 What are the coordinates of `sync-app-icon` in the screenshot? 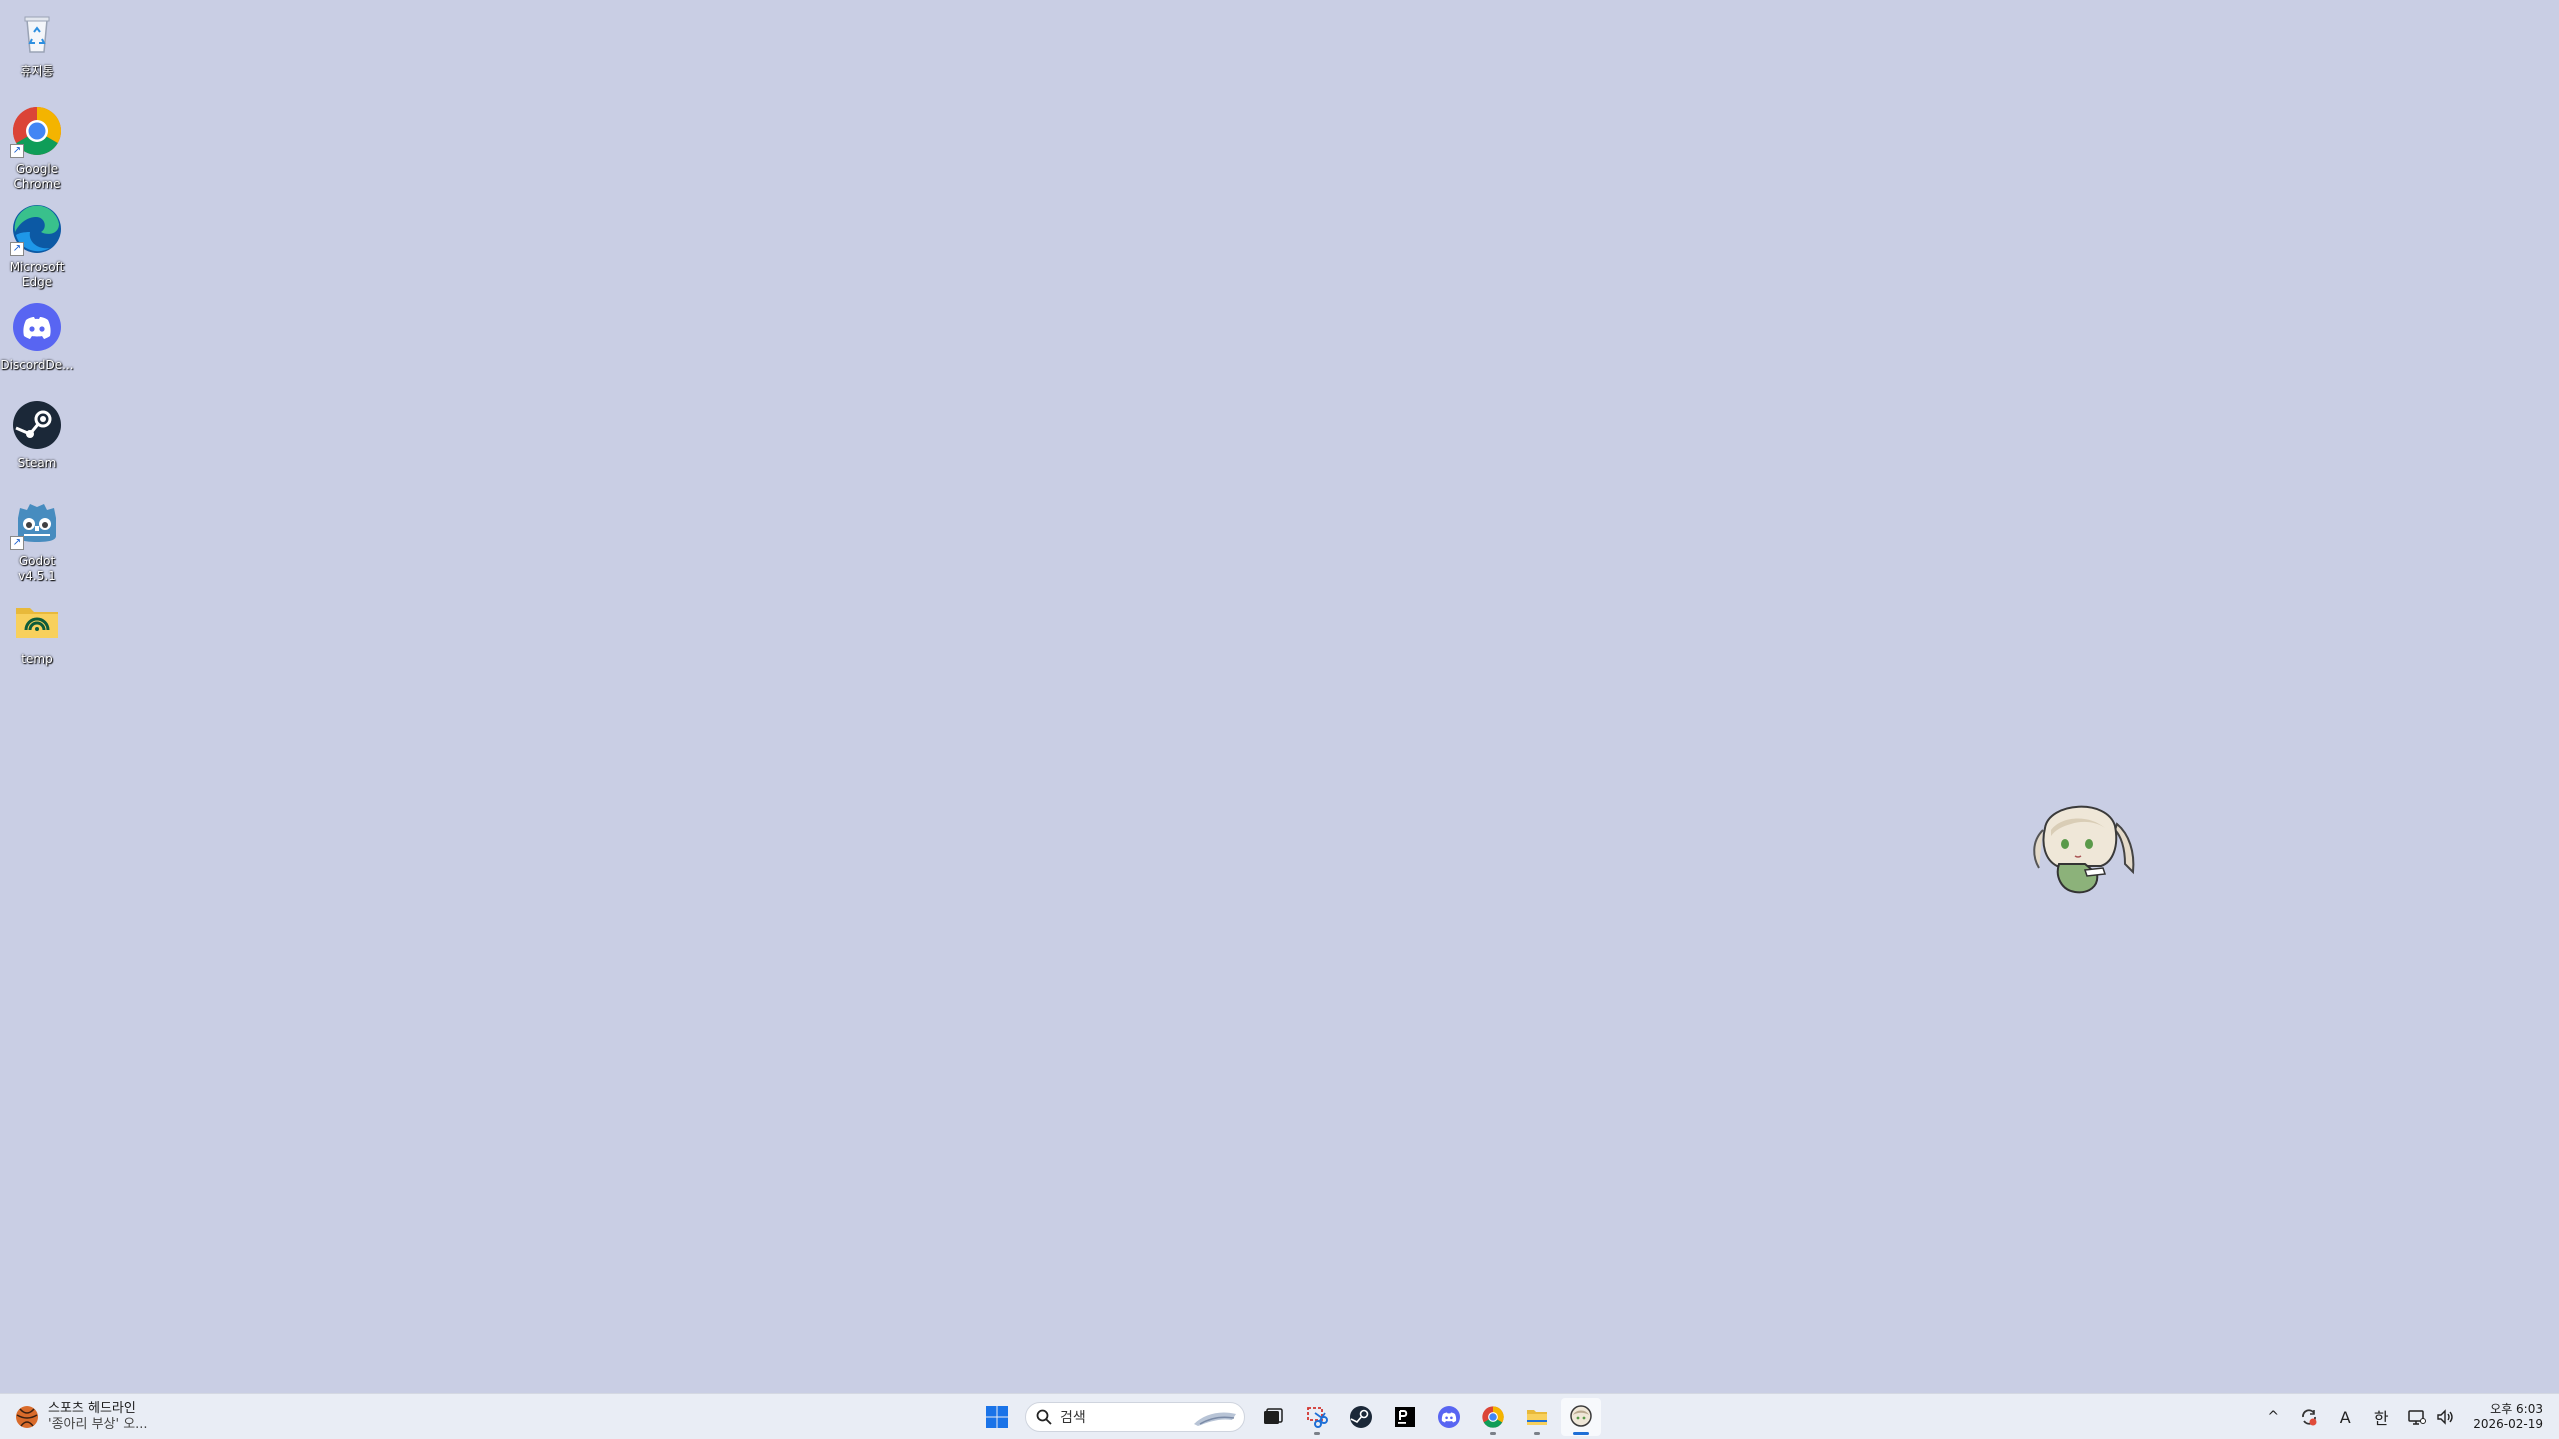 It's located at (2309, 1417).